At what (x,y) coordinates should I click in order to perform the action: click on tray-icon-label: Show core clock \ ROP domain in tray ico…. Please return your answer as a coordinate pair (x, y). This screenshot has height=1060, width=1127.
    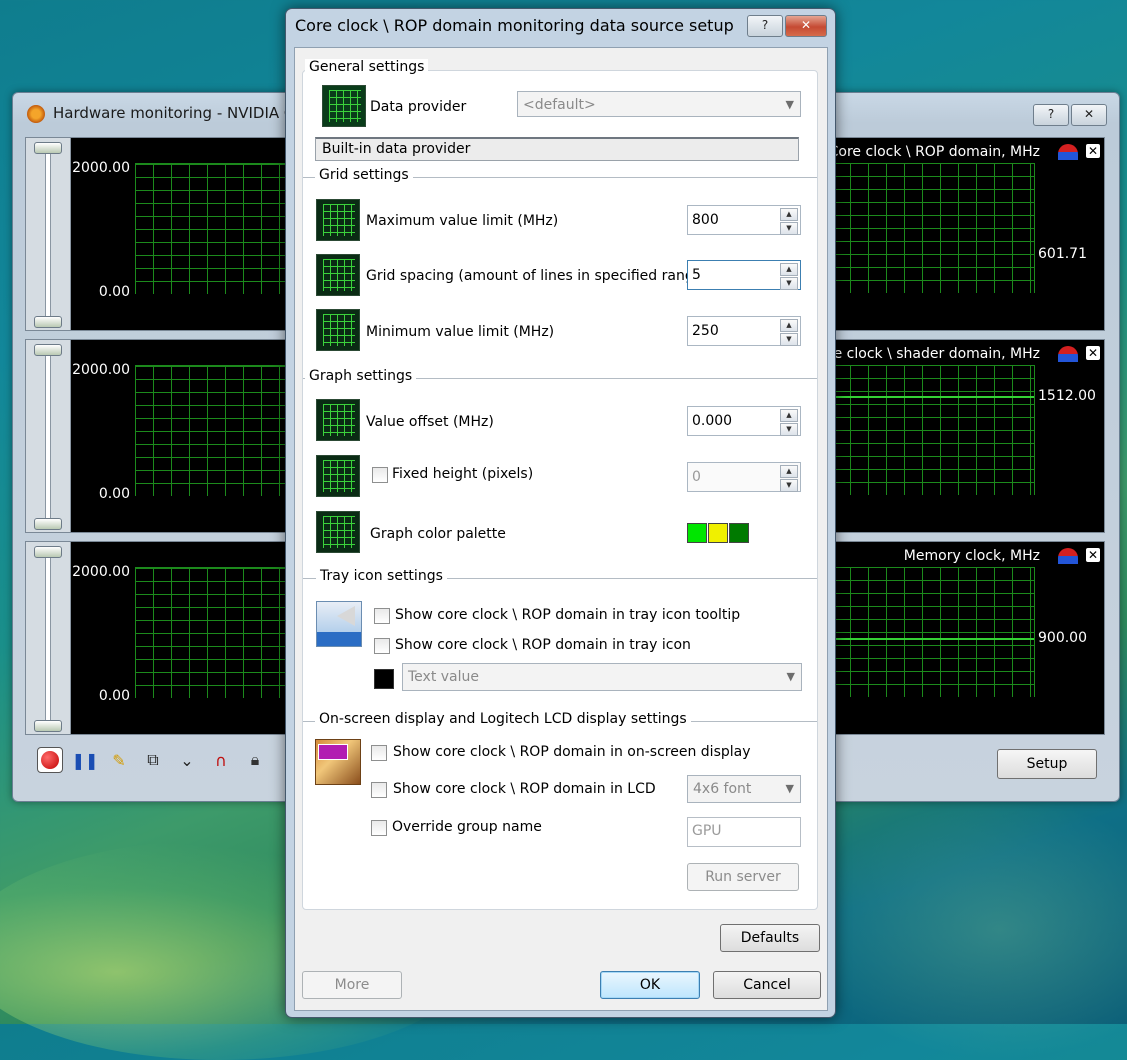
    Looking at the image, I should click on (543, 645).